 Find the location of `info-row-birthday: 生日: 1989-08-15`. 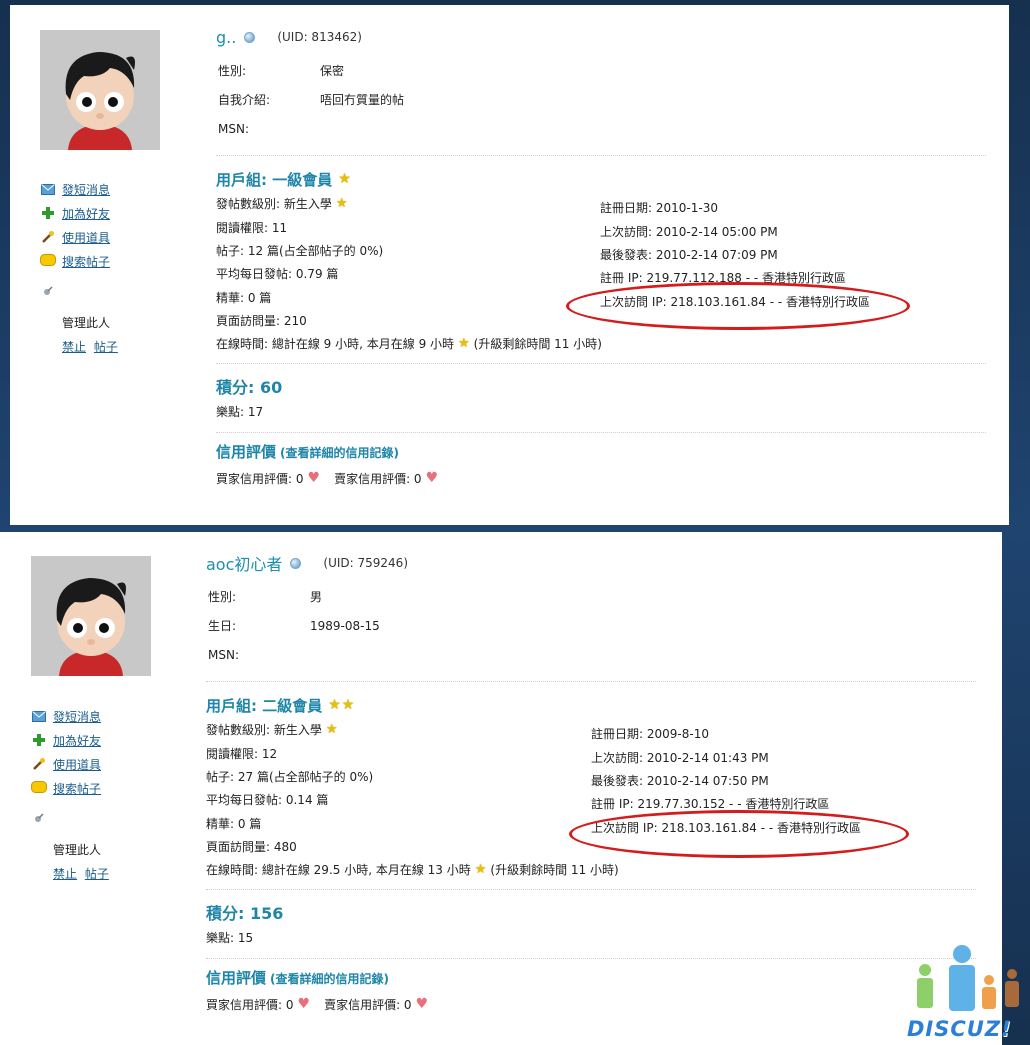

info-row-birthday: 生日: 1989-08-15 is located at coordinates (591, 625).